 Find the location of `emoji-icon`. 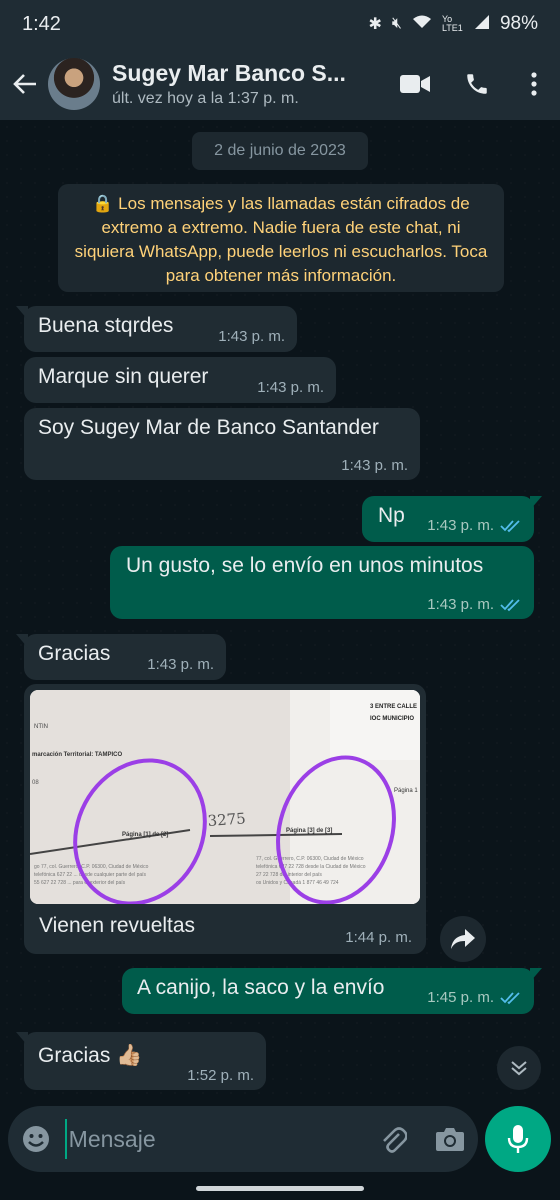

emoji-icon is located at coordinates (36, 1139).